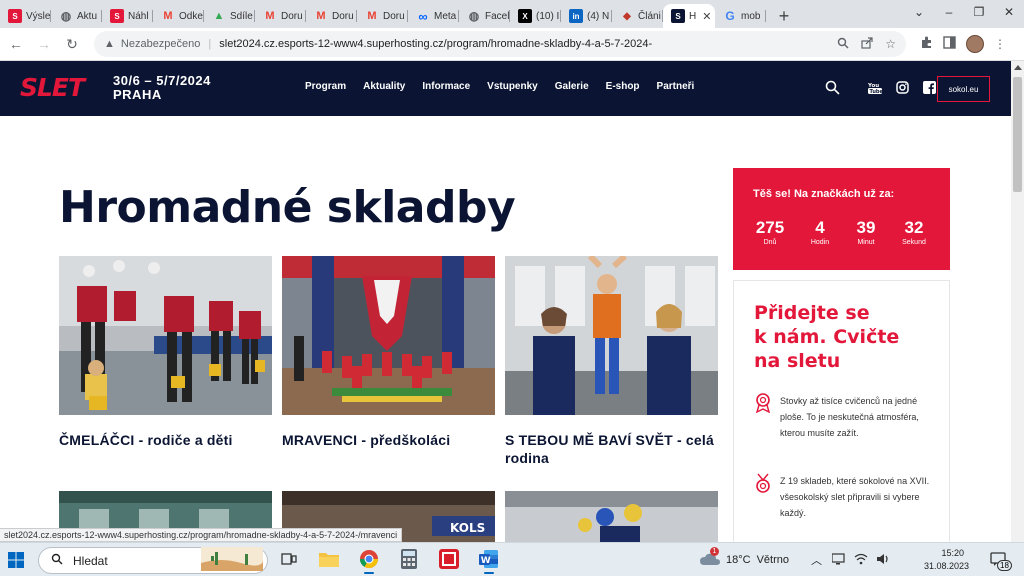 The image size is (1024, 576). Describe the element at coordinates (890, 44) in the screenshot. I see `bookmark-star-icon: ☆` at that location.